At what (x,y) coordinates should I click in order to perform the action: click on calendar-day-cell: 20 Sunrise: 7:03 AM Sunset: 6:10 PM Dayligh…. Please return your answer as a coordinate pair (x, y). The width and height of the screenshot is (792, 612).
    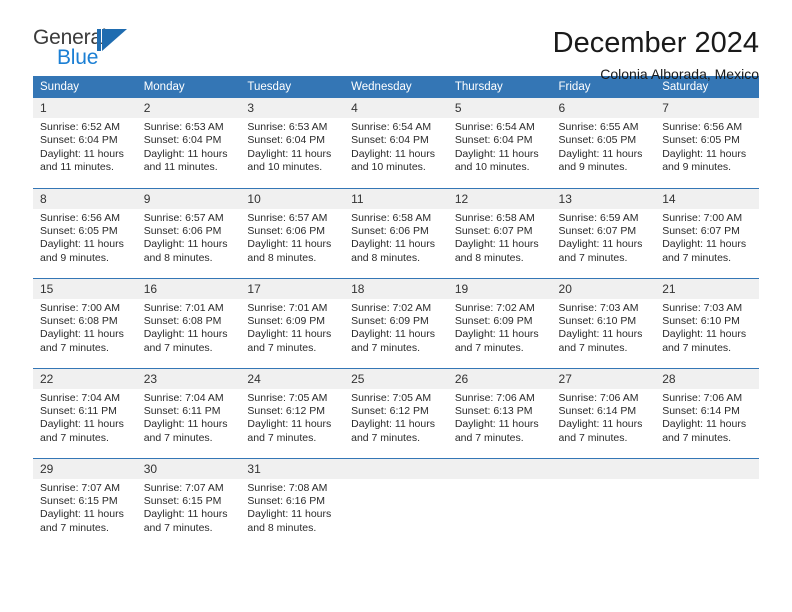
    Looking at the image, I should click on (603, 322).